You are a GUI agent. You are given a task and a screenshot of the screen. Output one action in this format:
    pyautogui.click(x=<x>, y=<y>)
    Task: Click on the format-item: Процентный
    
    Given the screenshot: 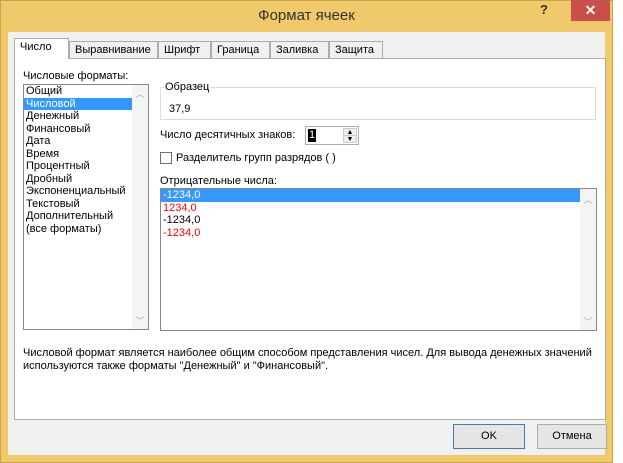 What is the action you would take?
    pyautogui.click(x=78, y=166)
    